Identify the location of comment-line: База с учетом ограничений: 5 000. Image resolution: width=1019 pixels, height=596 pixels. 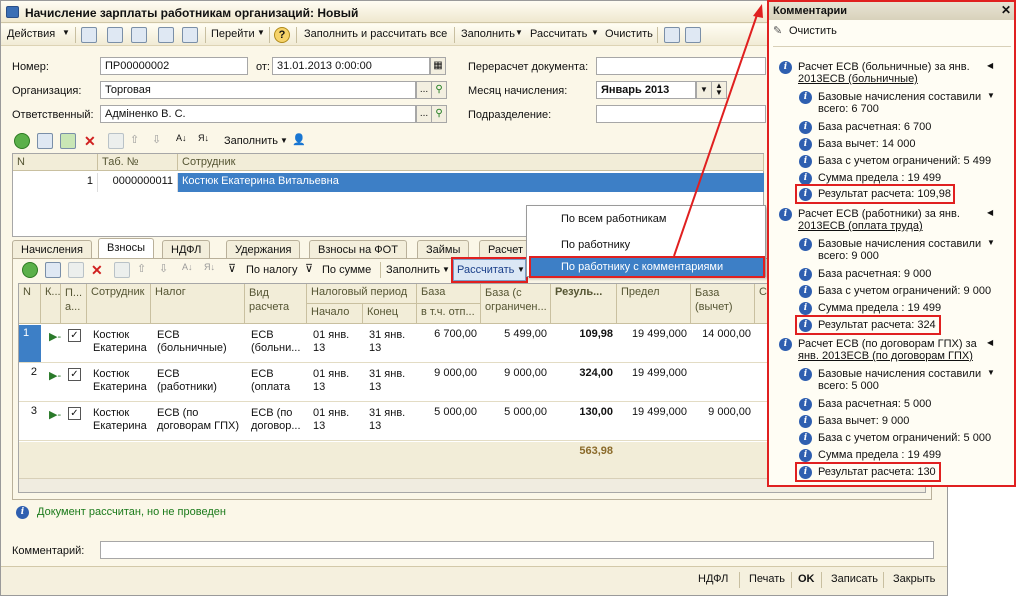
(905, 438).